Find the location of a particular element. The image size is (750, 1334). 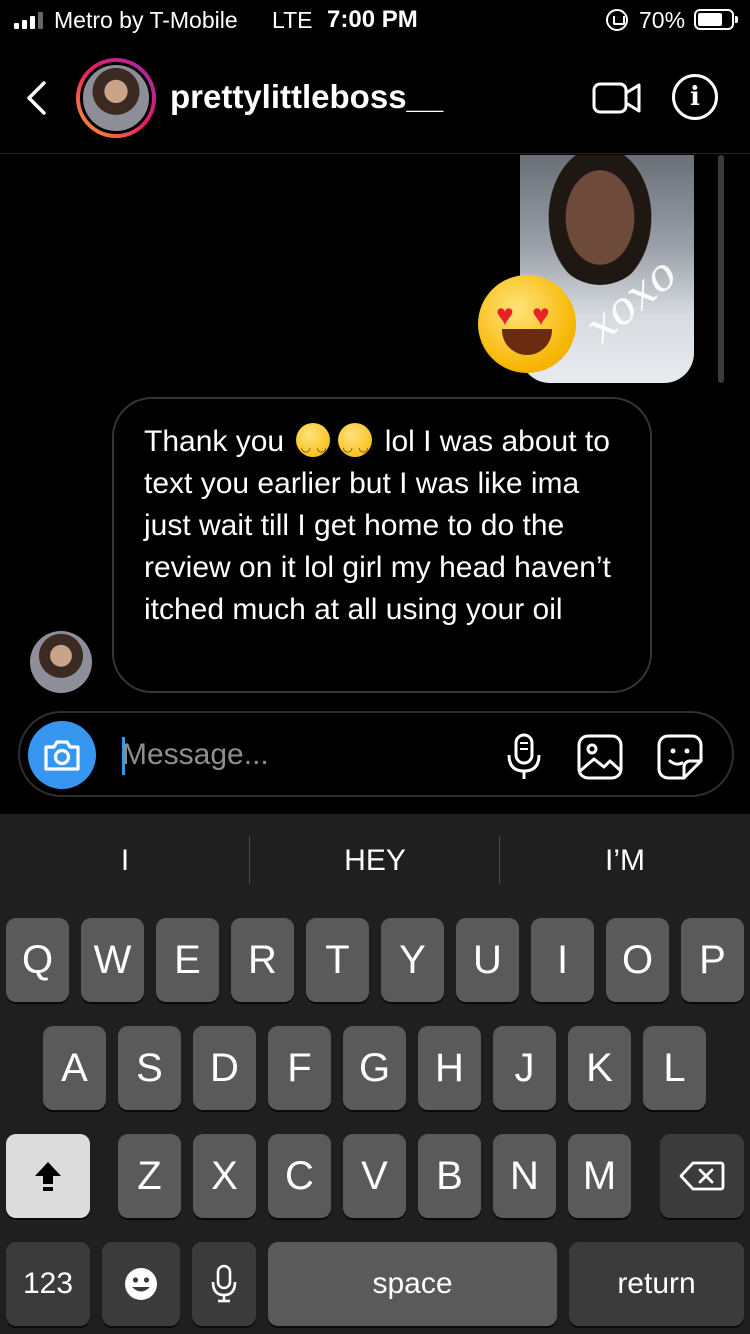

key-n: N is located at coordinates (524, 1176).